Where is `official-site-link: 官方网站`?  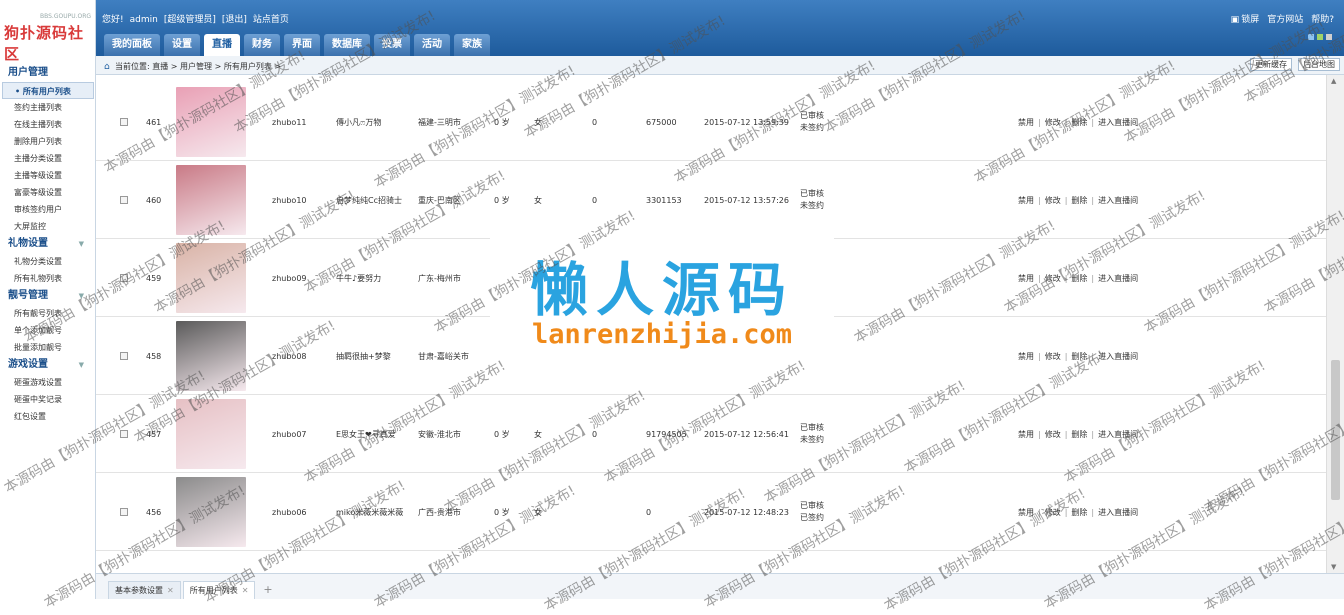 official-site-link: 官方网站 is located at coordinates (1285, 20).